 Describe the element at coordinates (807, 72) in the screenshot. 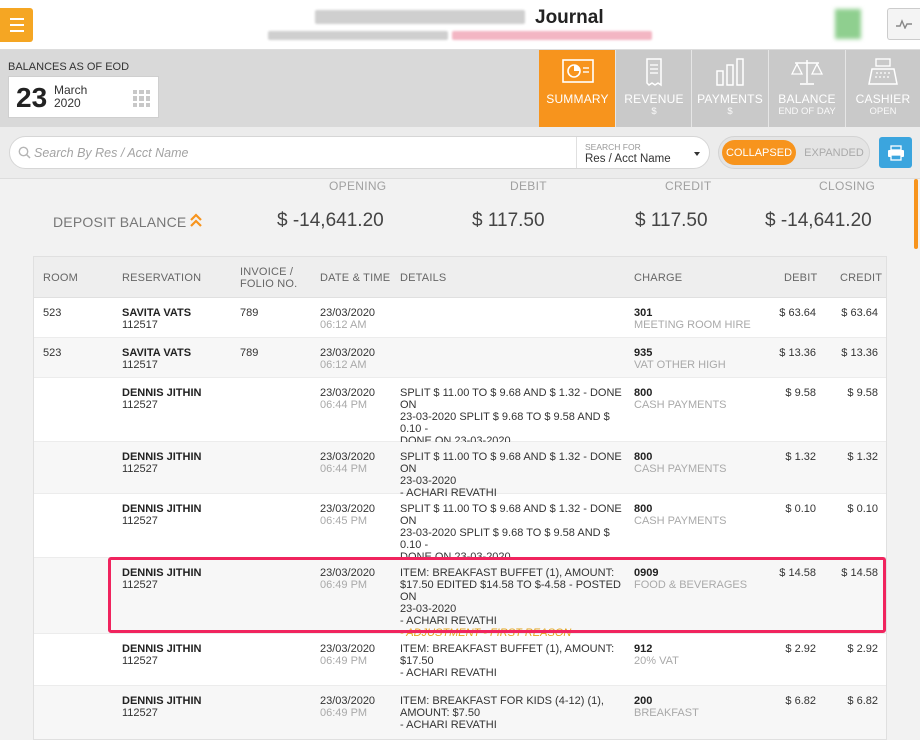

I see `scale-icon` at that location.